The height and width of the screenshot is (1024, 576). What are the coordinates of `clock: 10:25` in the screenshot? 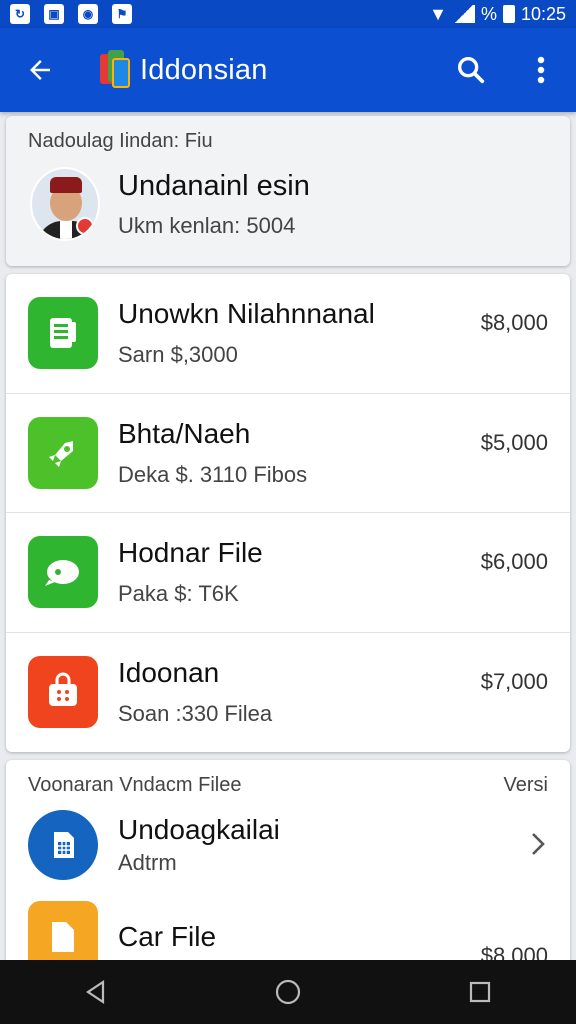 It's located at (543, 13).